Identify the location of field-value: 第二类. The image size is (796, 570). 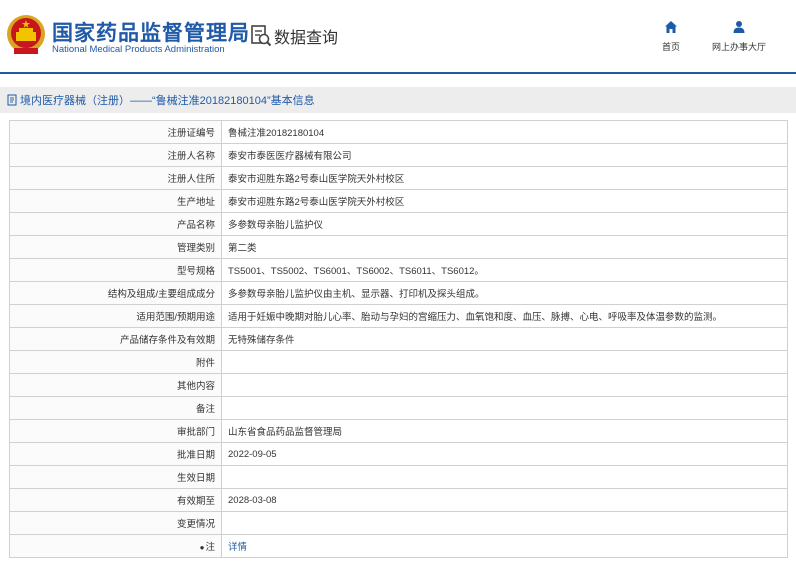
(504, 247).